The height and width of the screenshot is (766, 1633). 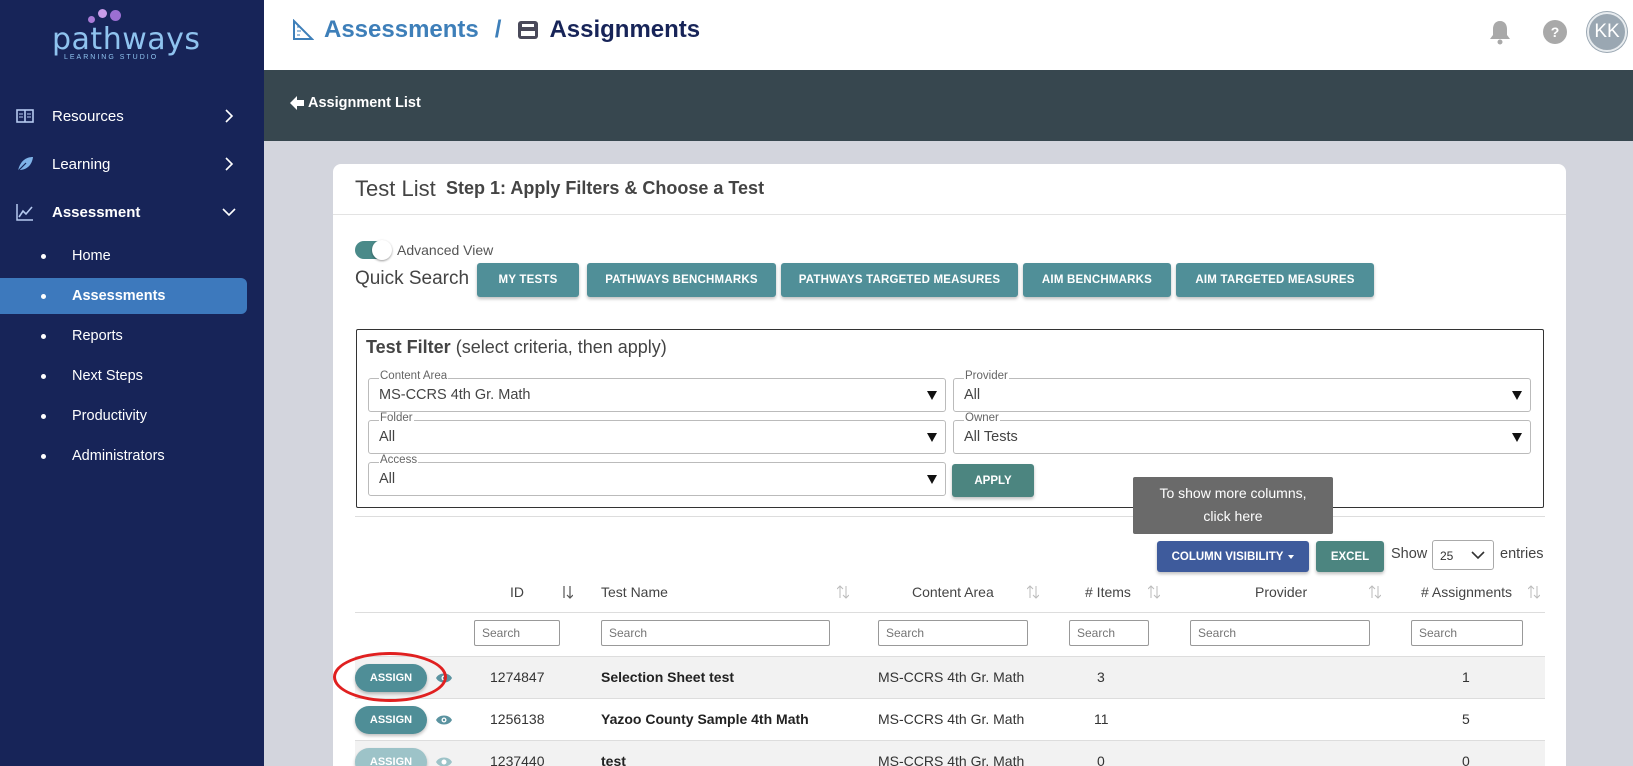 What do you see at coordinates (667, 677) in the screenshot?
I see `cell-test-name: Selection Sheet test` at bounding box center [667, 677].